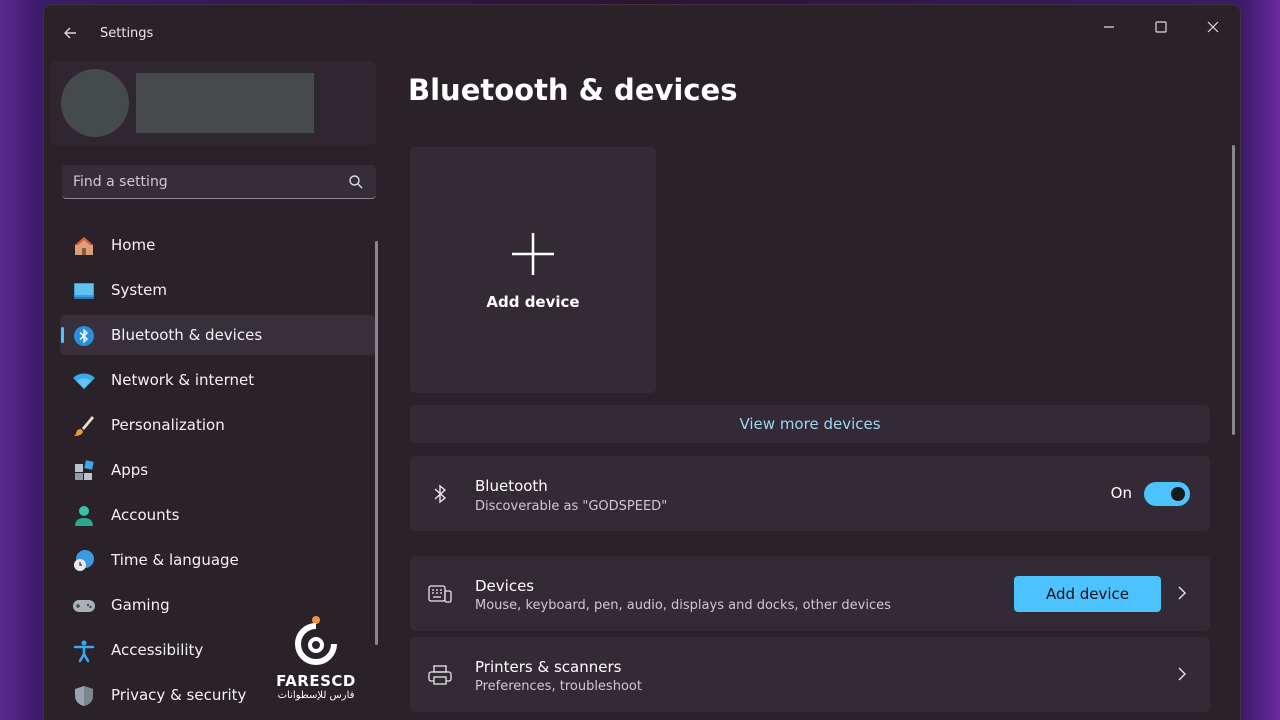 The height and width of the screenshot is (720, 1280). What do you see at coordinates (356, 182) in the screenshot?
I see `search-icon` at bounding box center [356, 182].